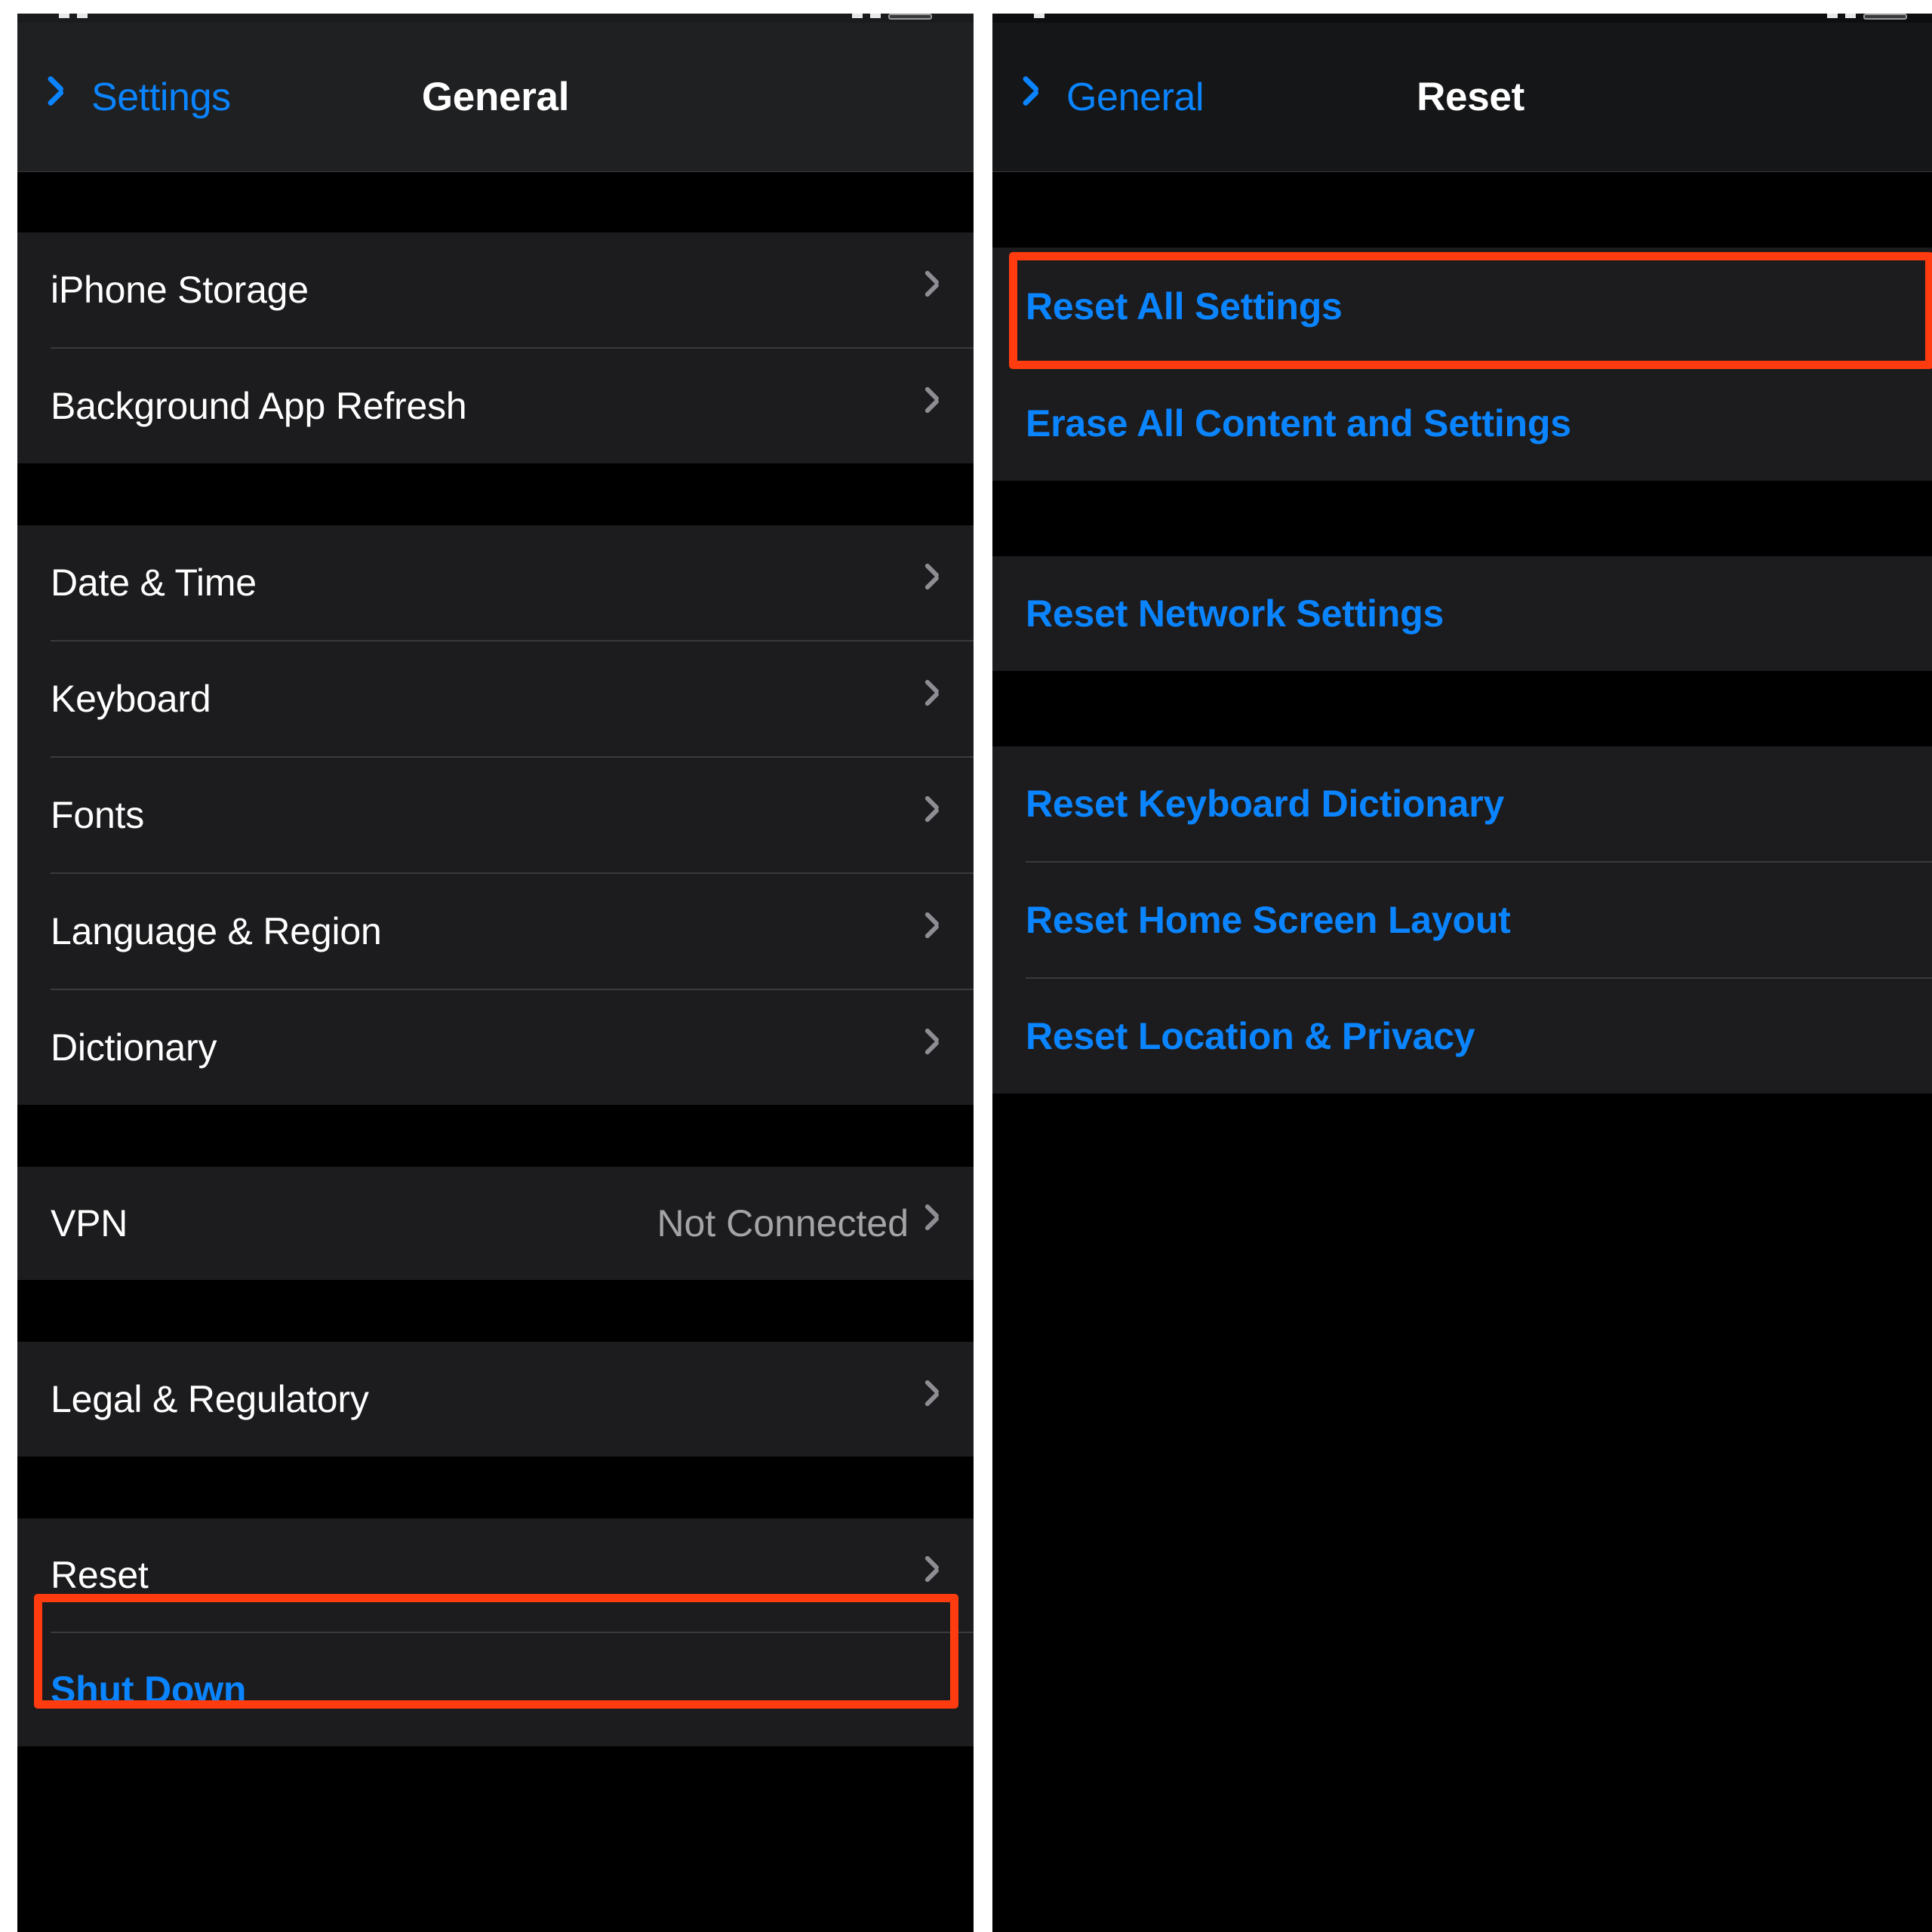 The width and height of the screenshot is (1932, 1932). I want to click on vpn-status-value: Not Connected, so click(783, 1223).